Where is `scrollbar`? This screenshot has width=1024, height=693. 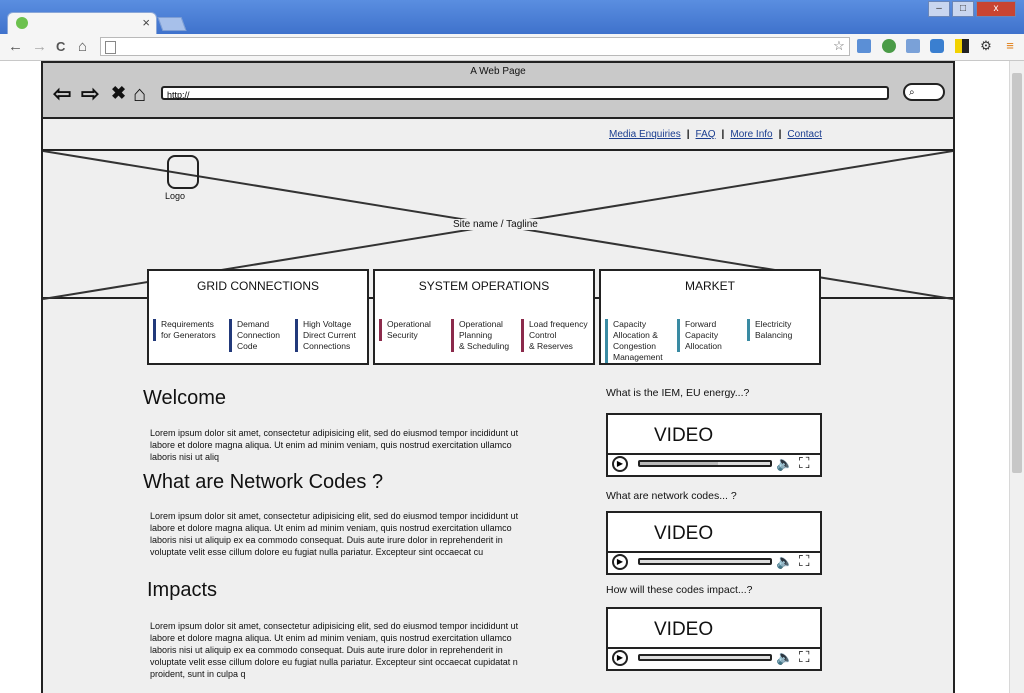
scrollbar is located at coordinates (1016, 377).